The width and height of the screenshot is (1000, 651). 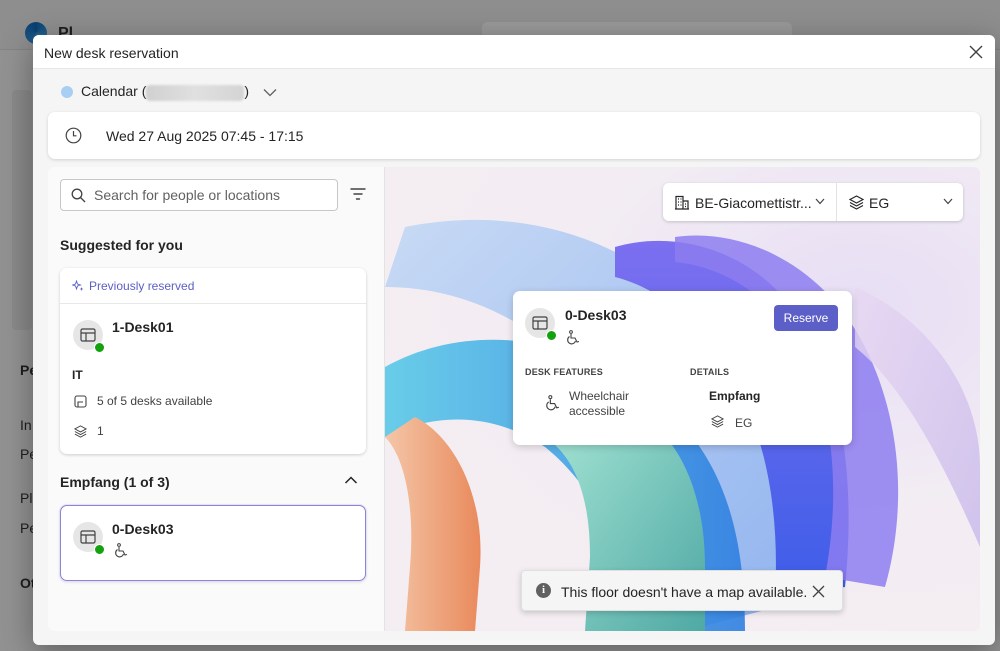 I want to click on calendar-selector: Calendar (), so click(x=169, y=92).